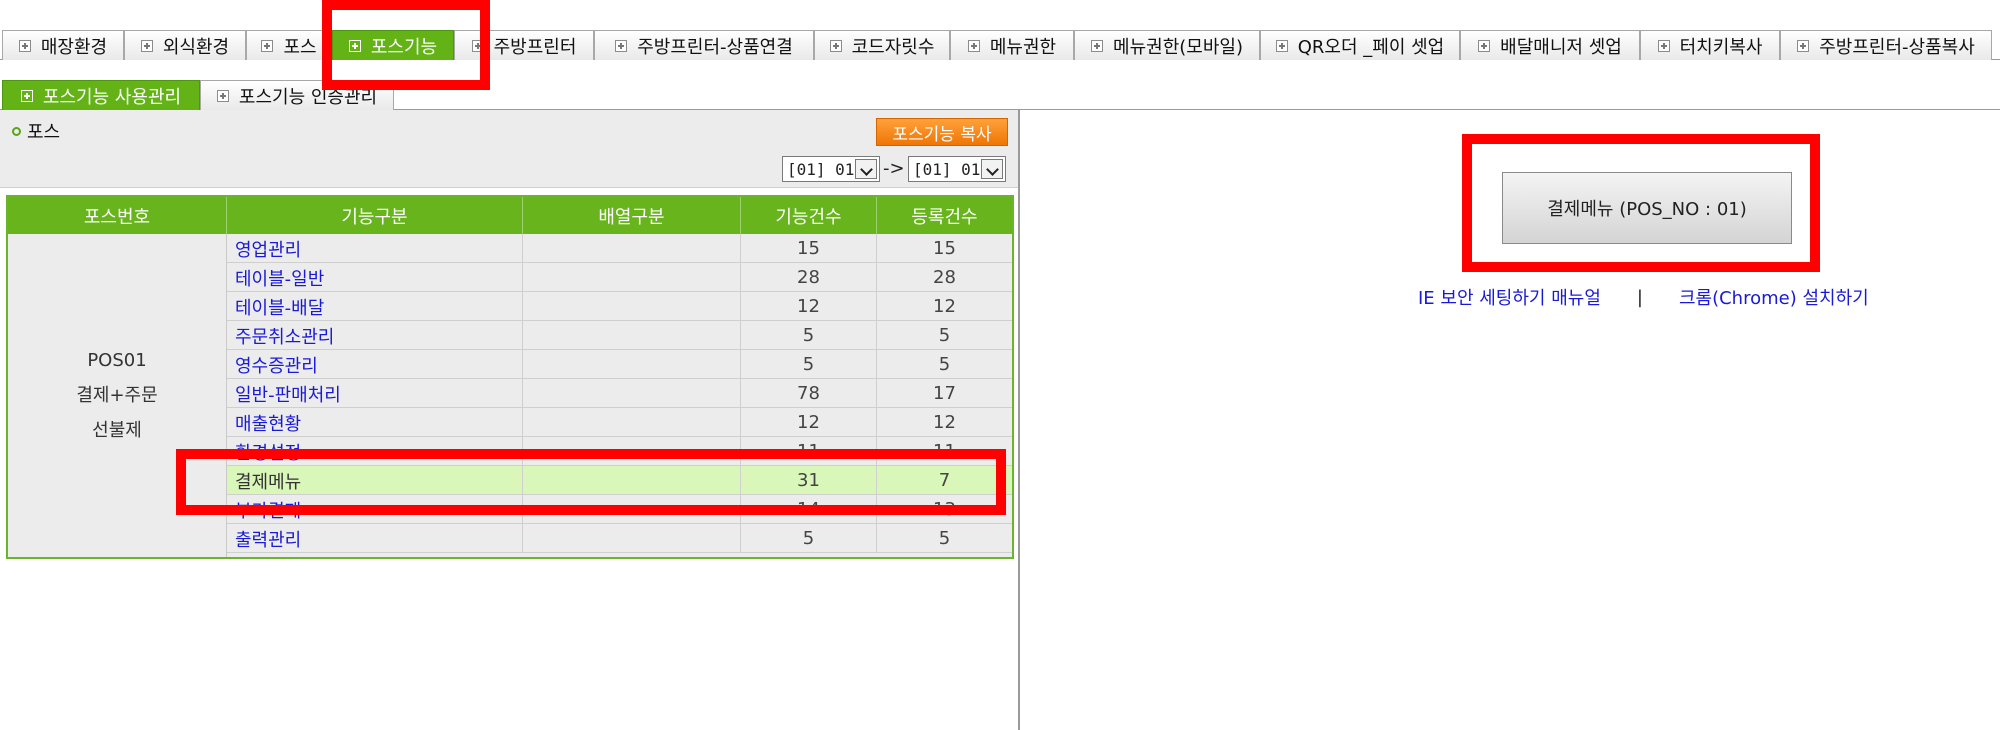  What do you see at coordinates (375, 248) in the screenshot?
I see `function-link: 영업관리` at bounding box center [375, 248].